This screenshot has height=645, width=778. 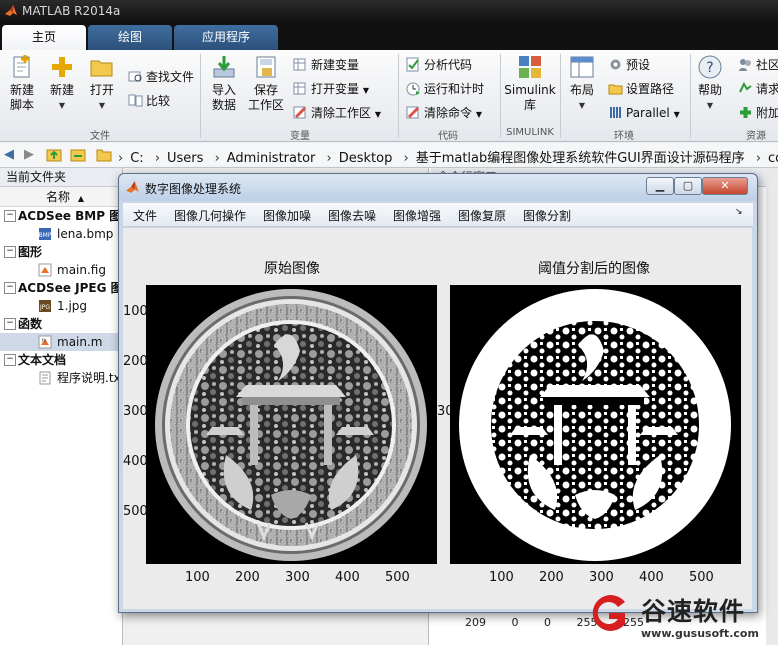 What do you see at coordinates (61, 216) in the screenshot?
I see `file-group-header: ACDSee BMP 图像` at bounding box center [61, 216].